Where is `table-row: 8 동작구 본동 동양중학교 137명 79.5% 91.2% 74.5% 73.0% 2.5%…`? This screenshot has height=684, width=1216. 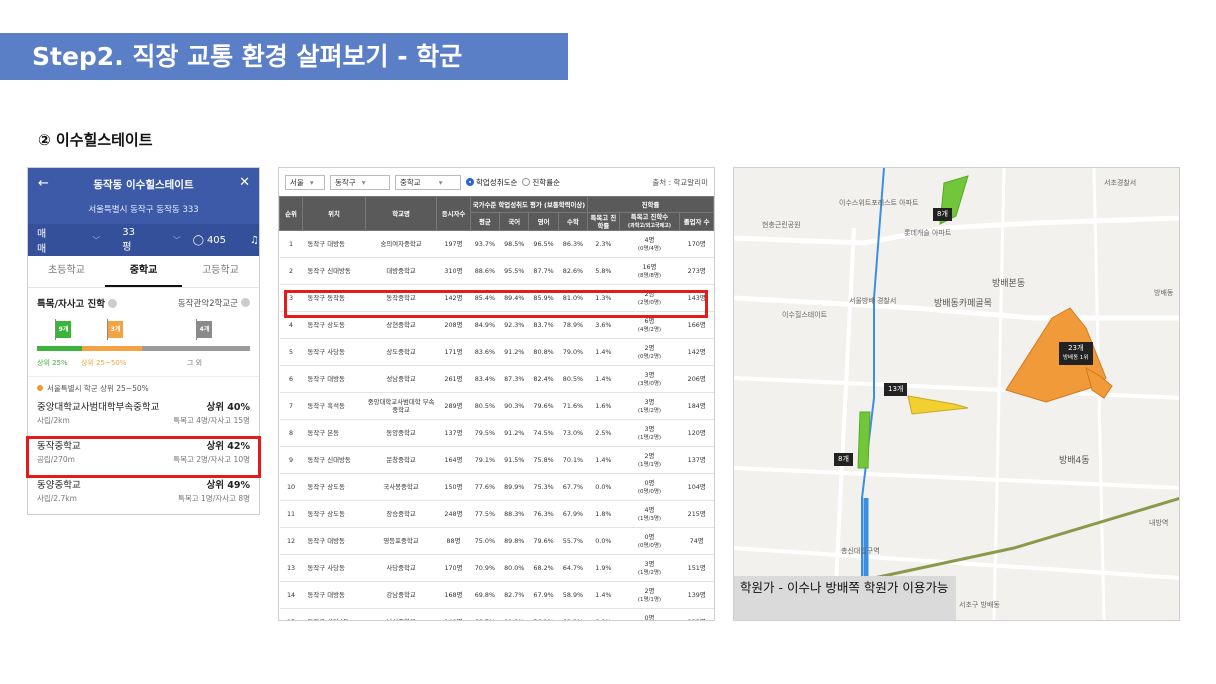 table-row: 8 동작구 본동 동양중학교 137명 79.5% 91.2% 74.5% 73.0% 2.5%… is located at coordinates (496, 433).